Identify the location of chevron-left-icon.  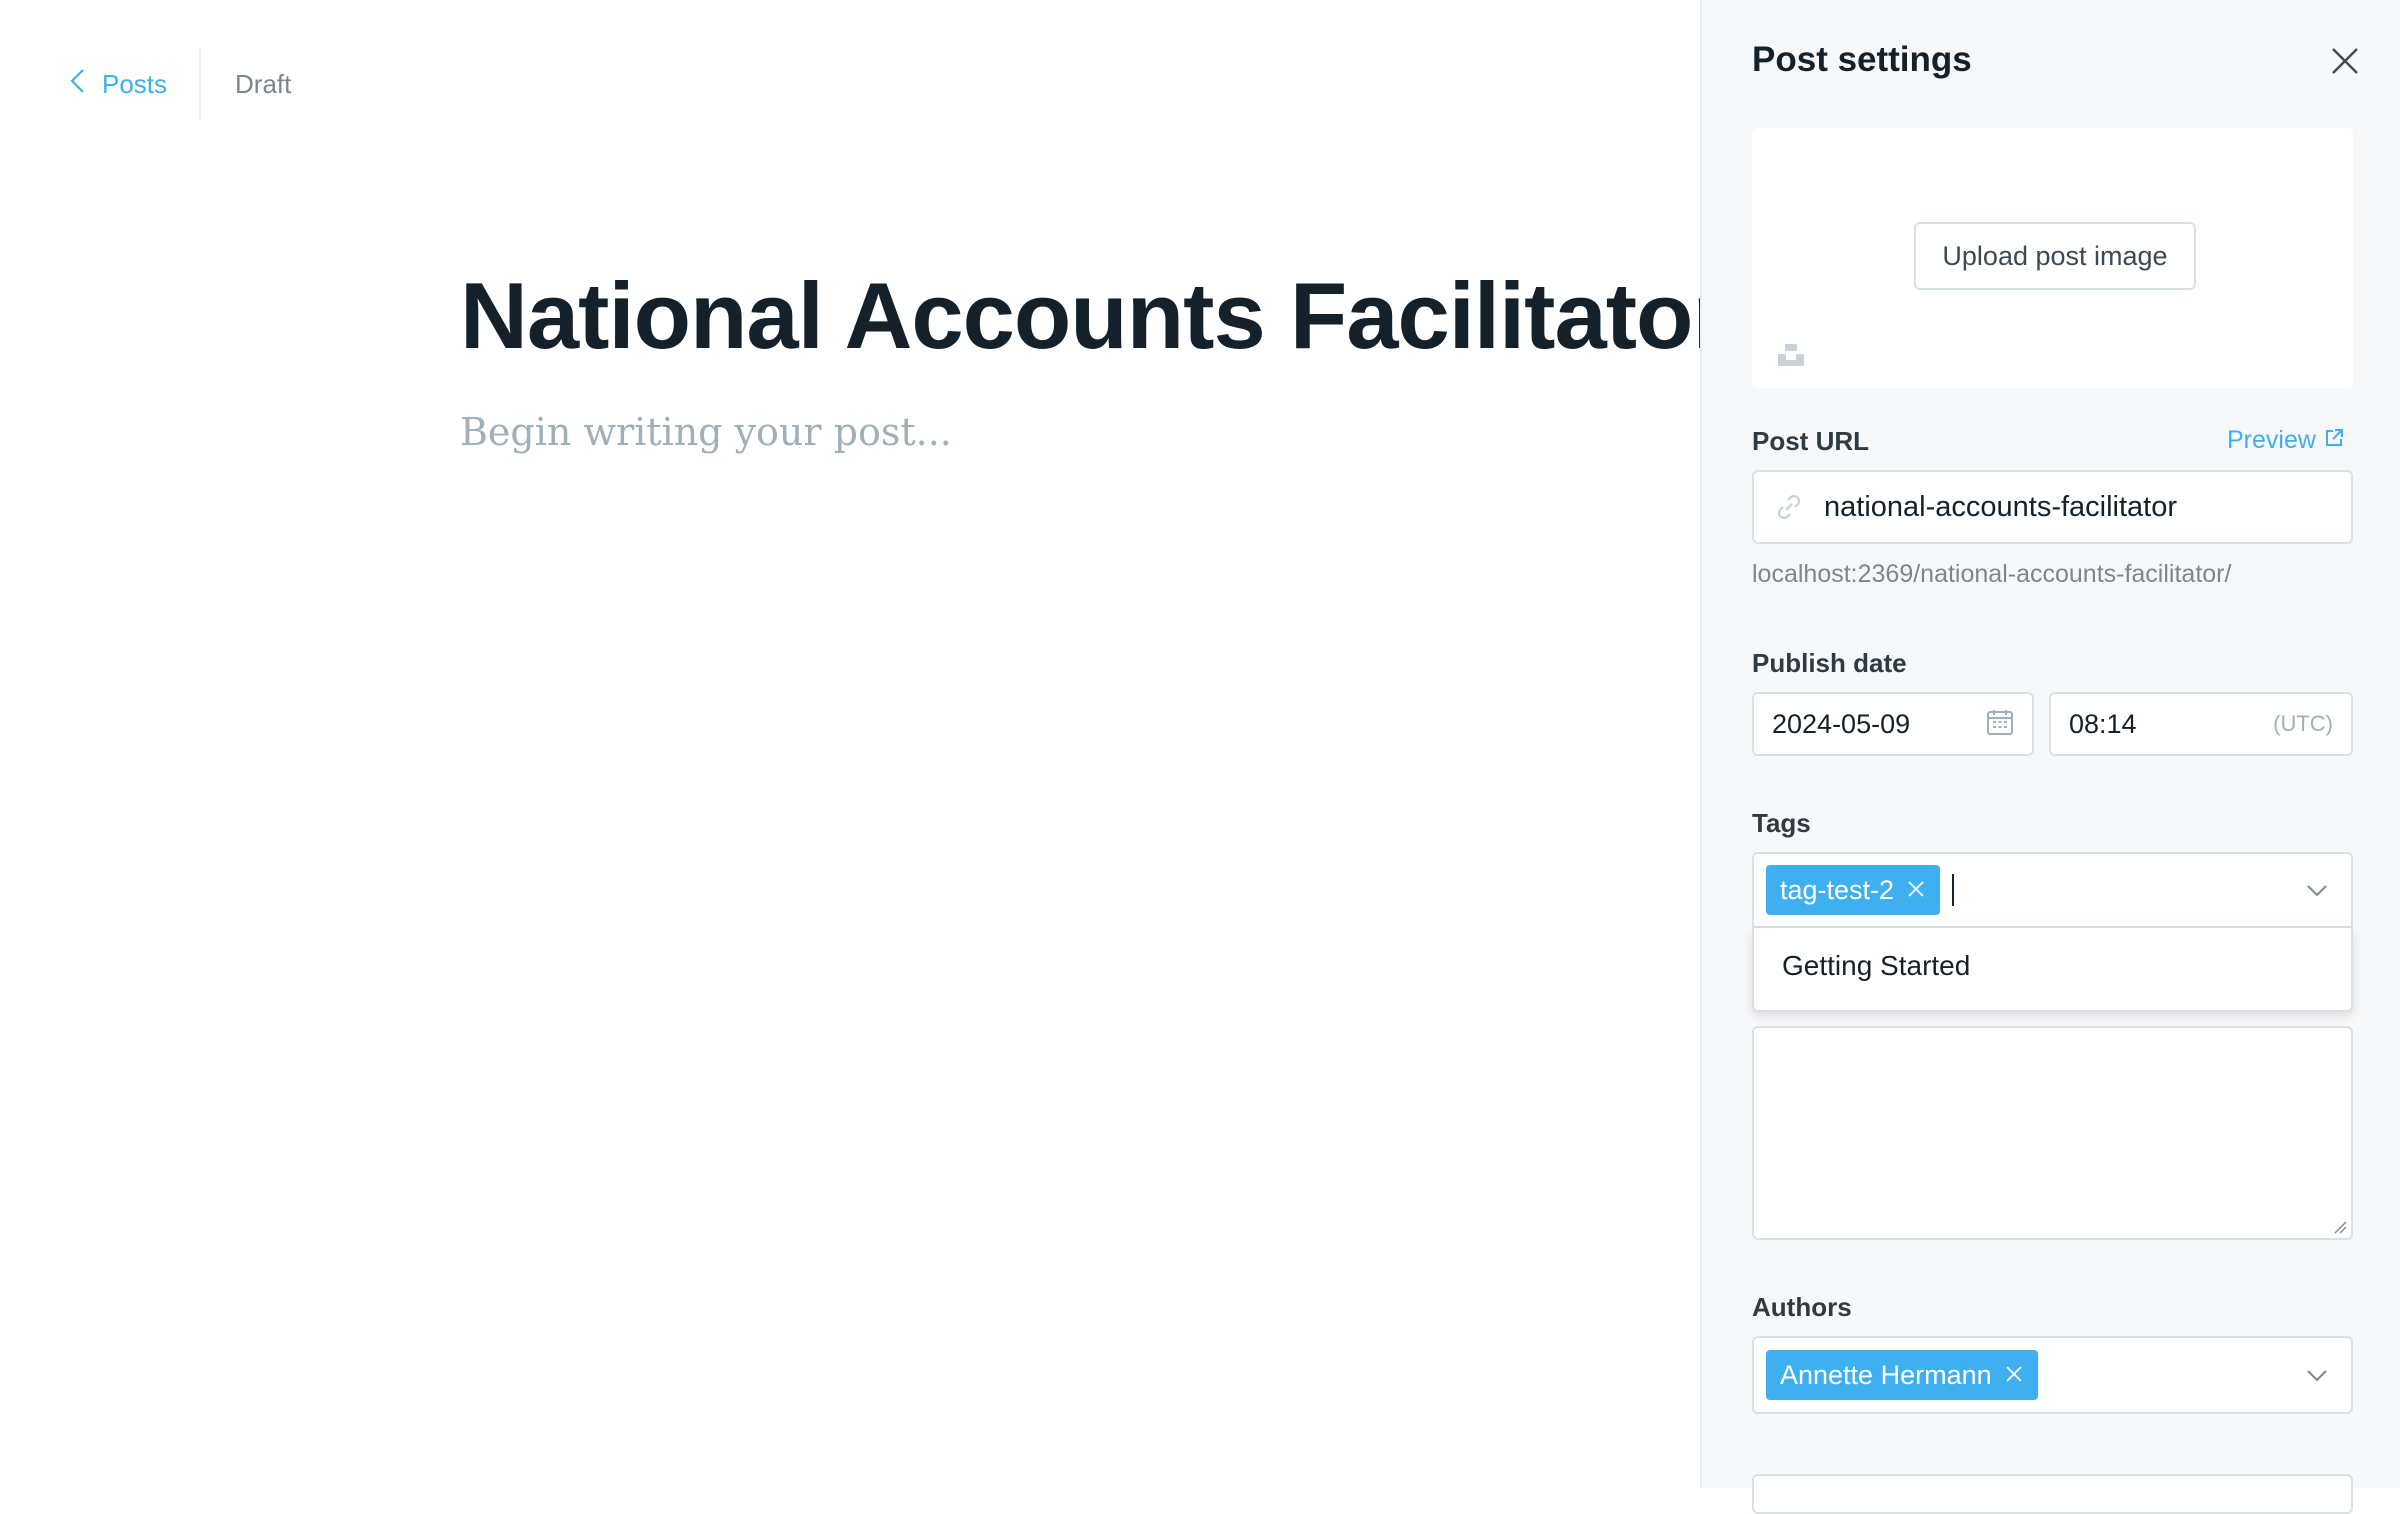
(85, 84).